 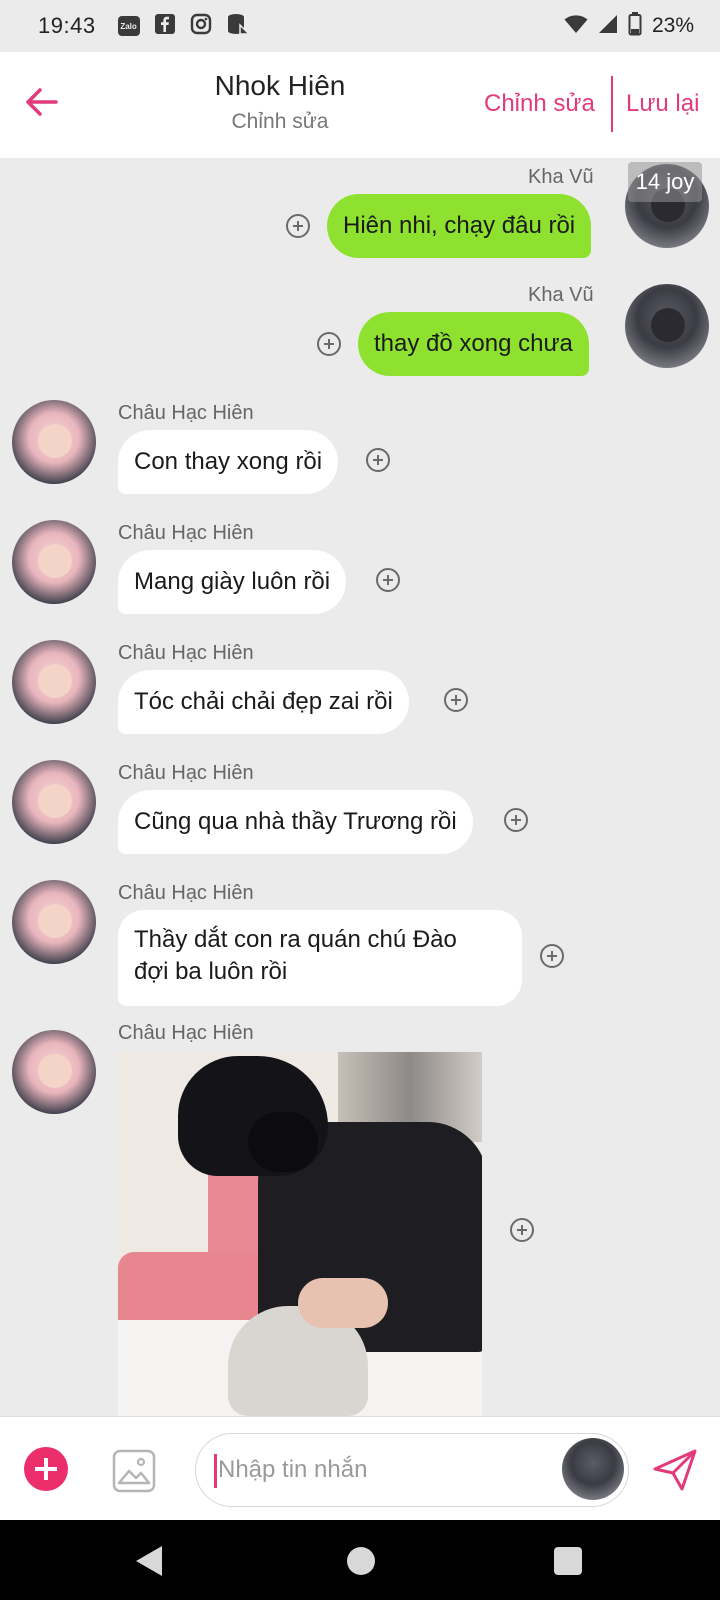 What do you see at coordinates (665, 182) in the screenshot?
I see `reaction-badge: 14 joy` at bounding box center [665, 182].